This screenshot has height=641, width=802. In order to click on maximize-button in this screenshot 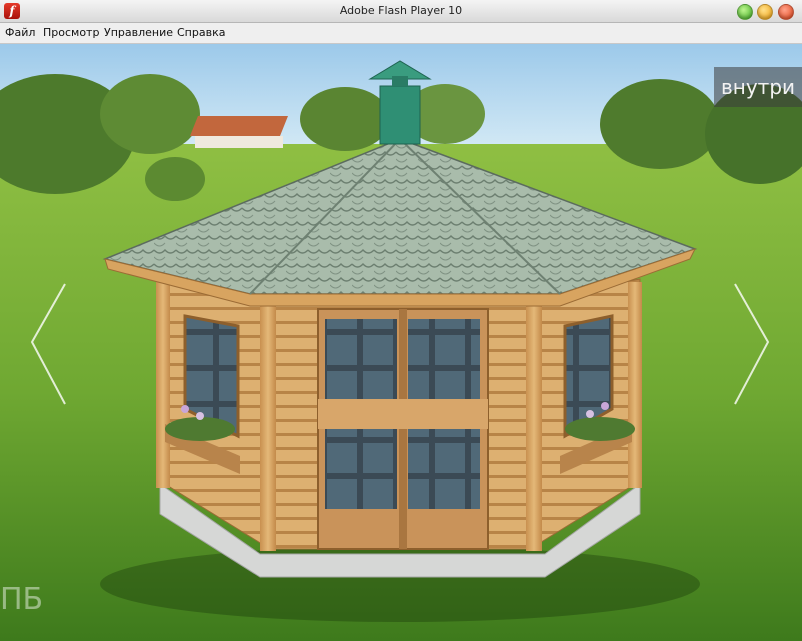, I will do `click(745, 12)`.